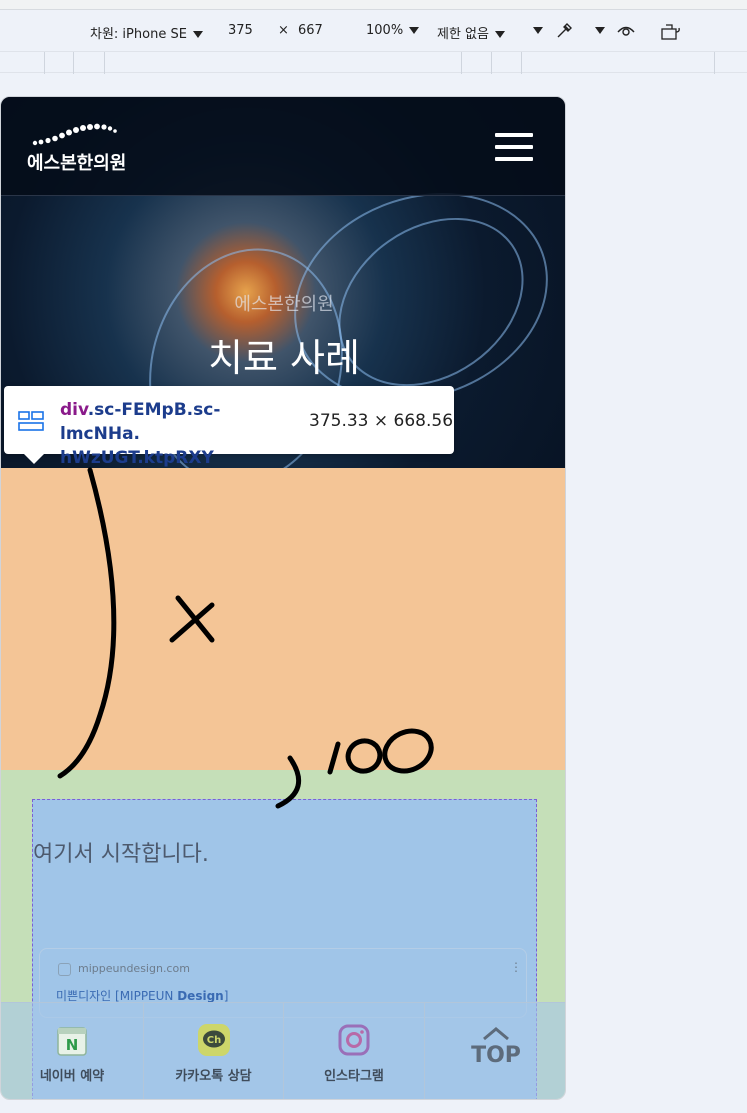 The width and height of the screenshot is (747, 1113). I want to click on top-label: TOP, so click(496, 1055).